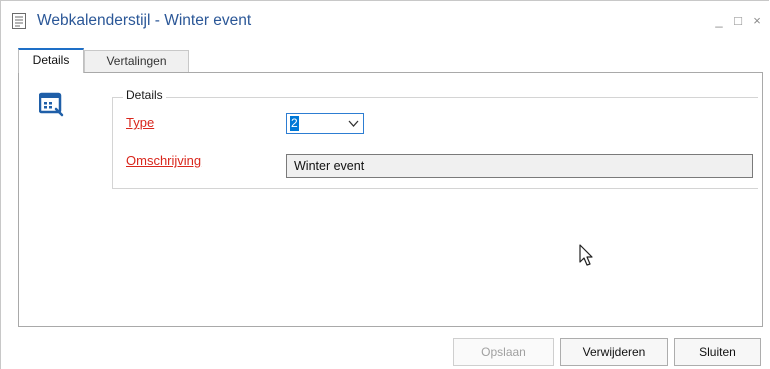 The width and height of the screenshot is (770, 369). I want to click on details-group-legend: Details, so click(144, 95).